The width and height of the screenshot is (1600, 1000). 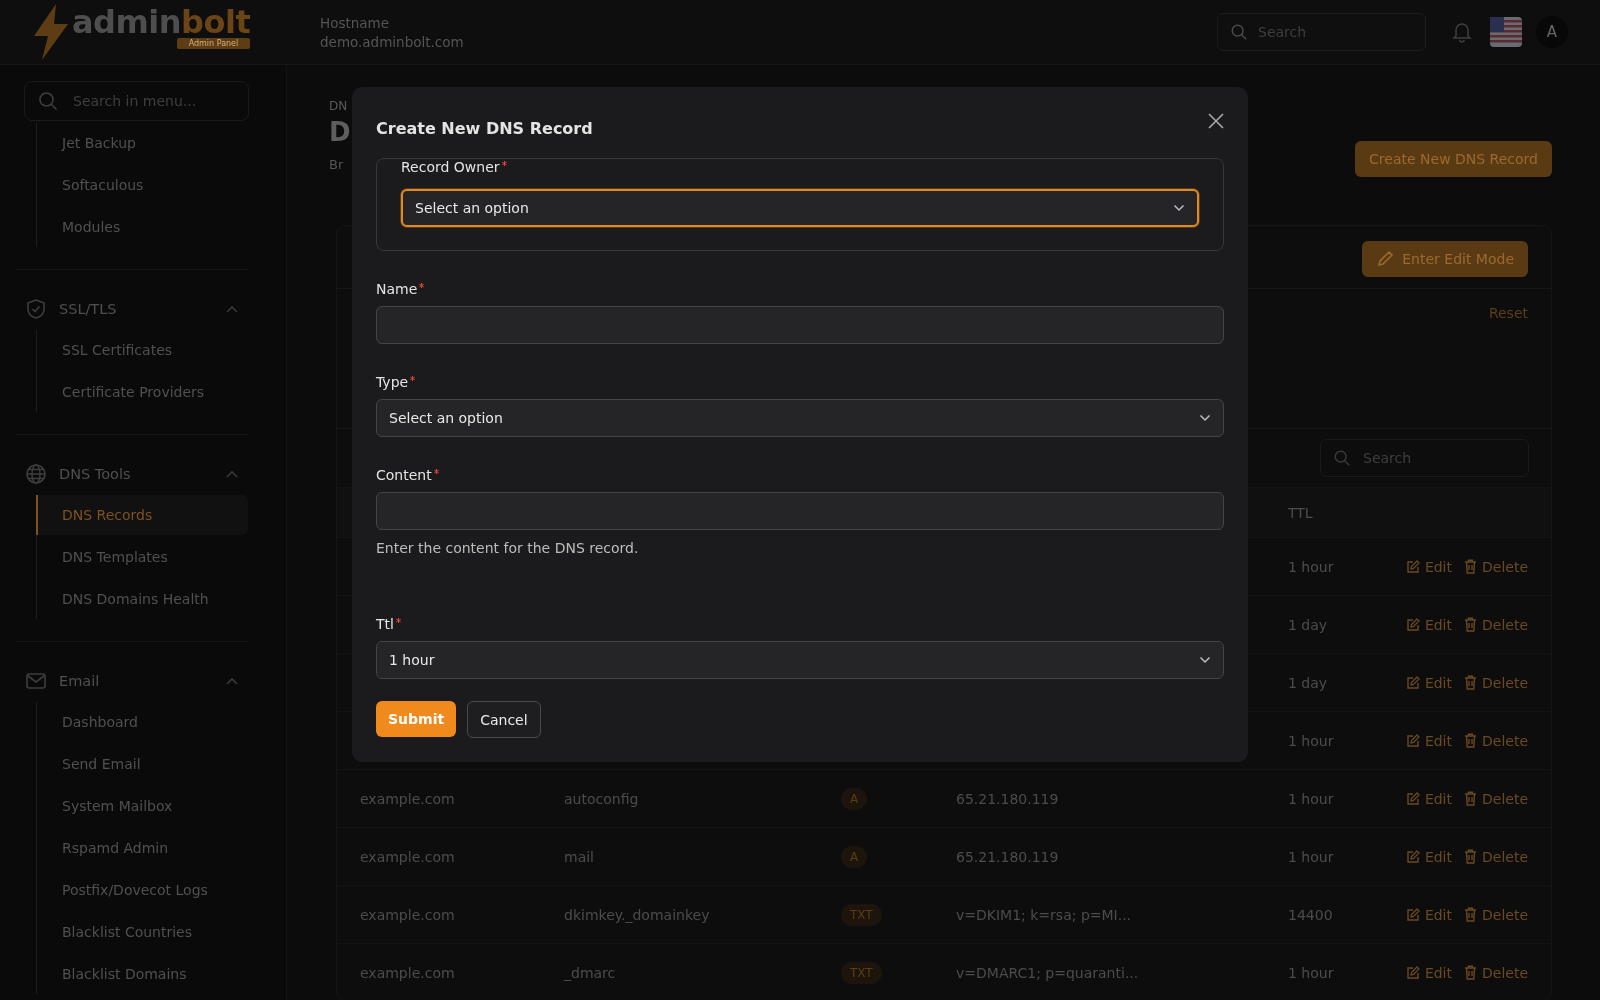 I want to click on column-header: TTL, so click(x=1301, y=512).